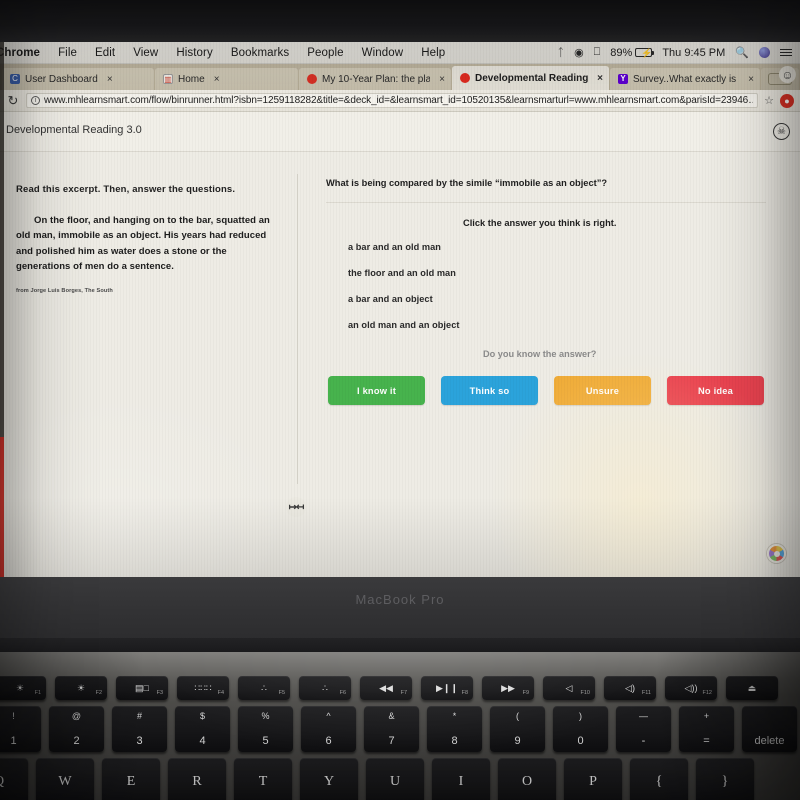 The image size is (800, 800). What do you see at coordinates (391, 729) in the screenshot?
I see `keyboard-key: & 7` at bounding box center [391, 729].